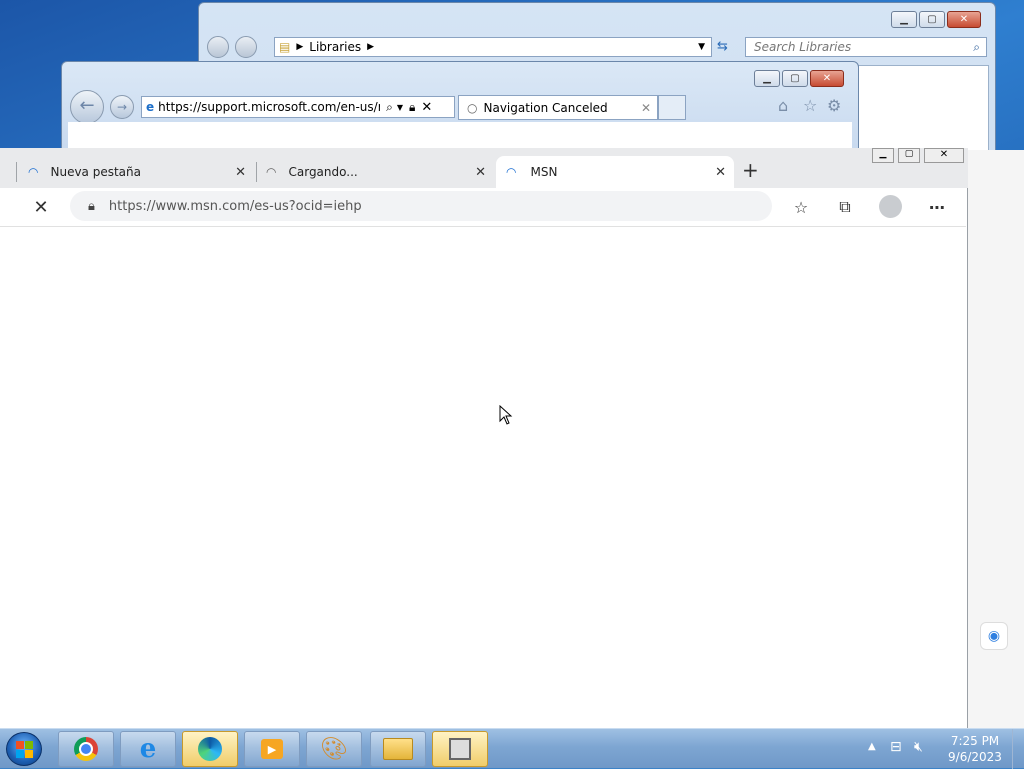  Describe the element at coordinates (269, 107) in the screenshot. I see `ie-url: https://support.microsoft.com/en-us/mic` at that location.